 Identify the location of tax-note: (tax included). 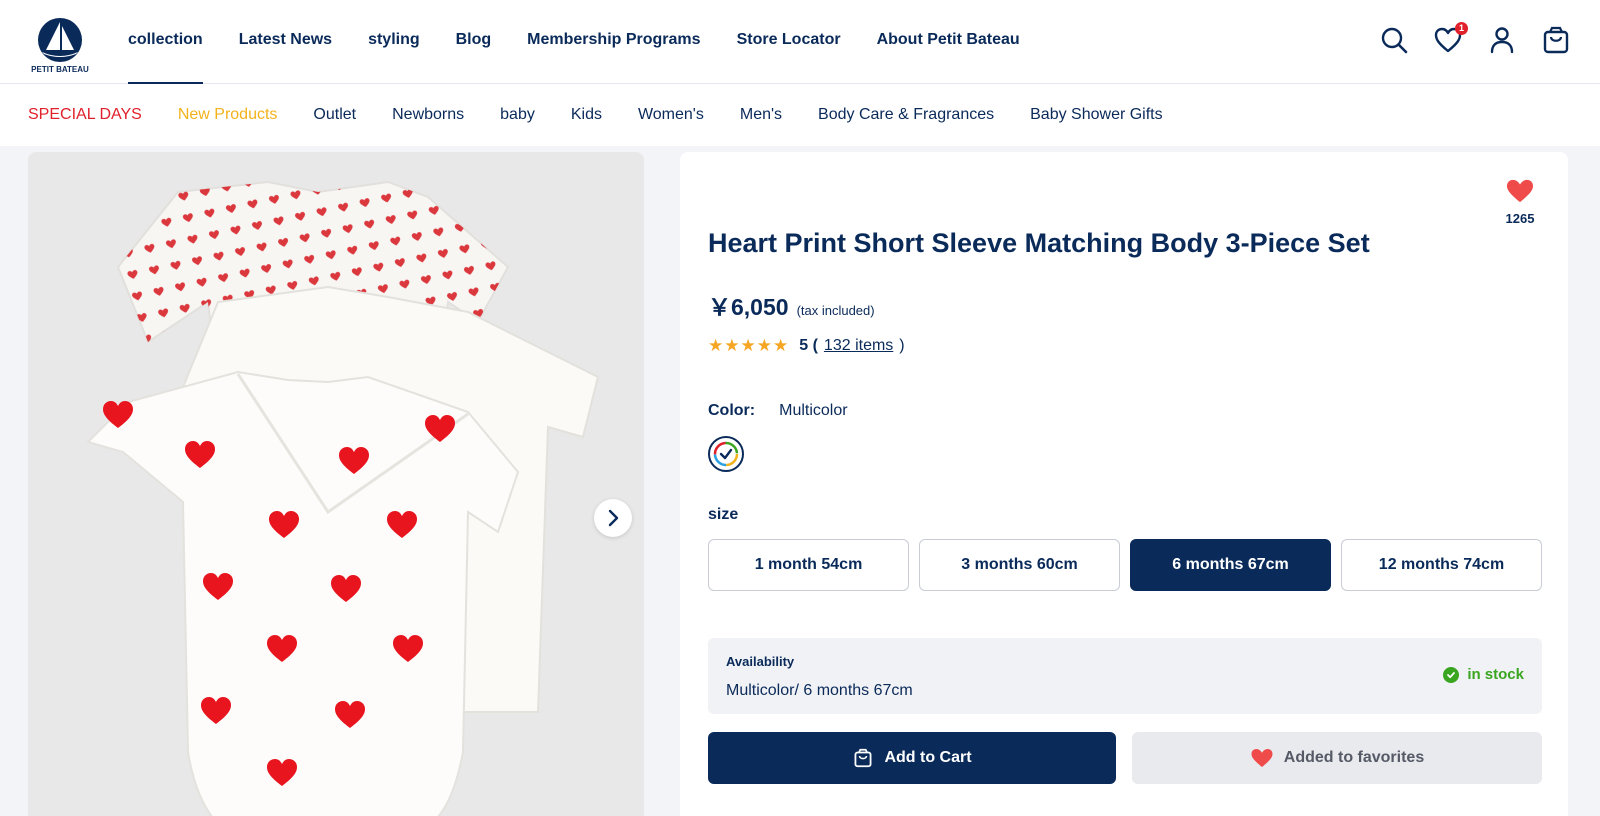
(835, 310).